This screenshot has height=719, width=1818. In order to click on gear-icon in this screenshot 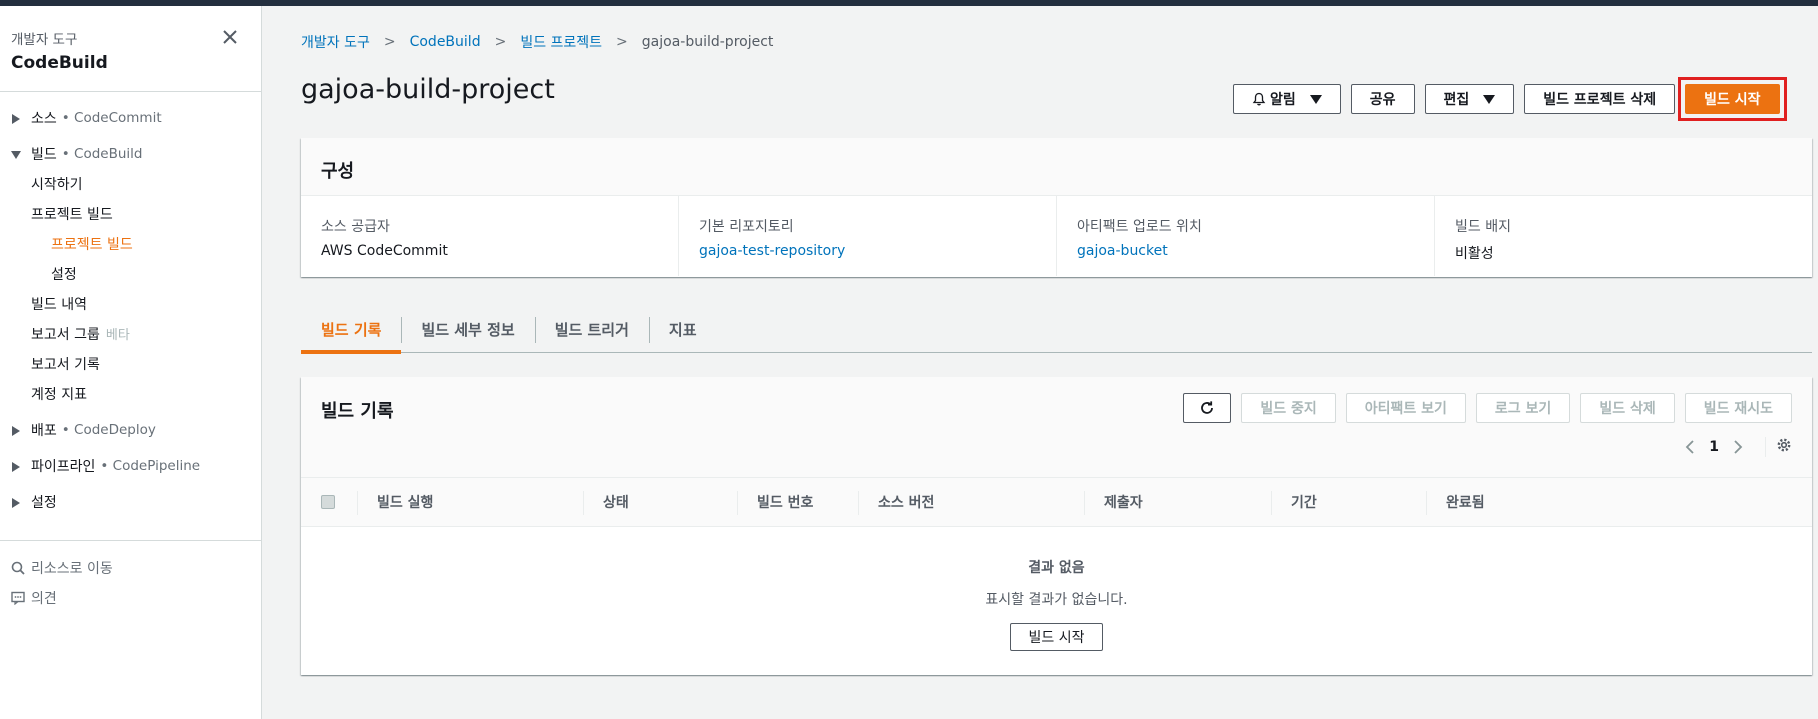, I will do `click(1784, 445)`.